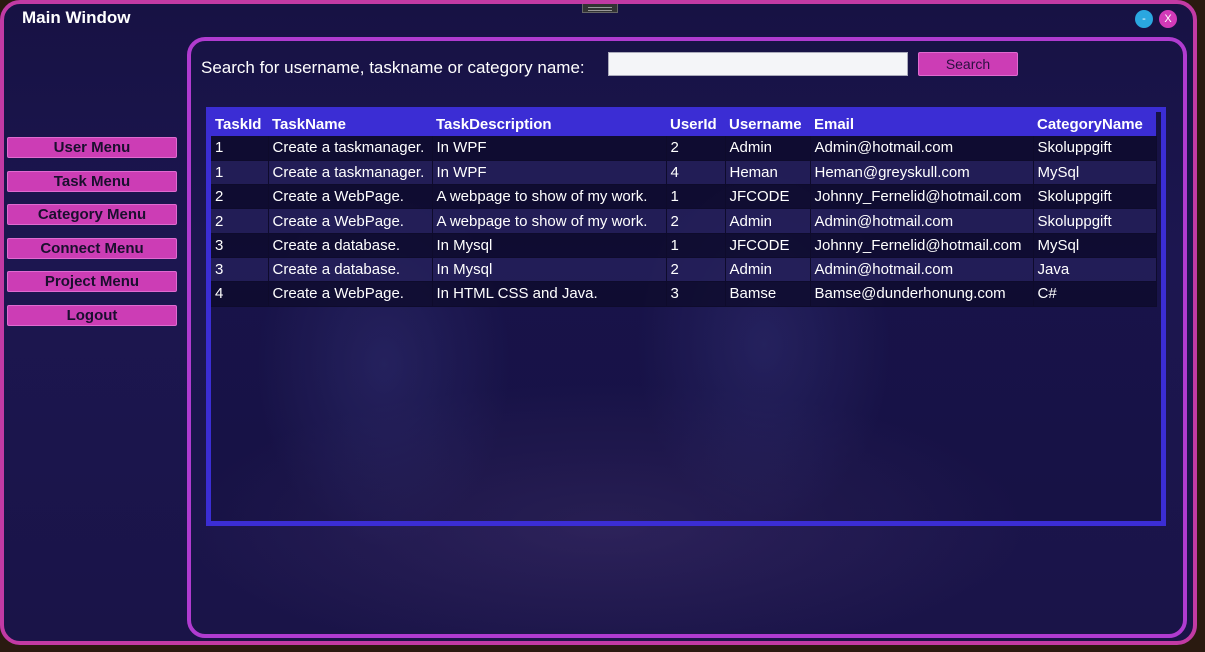  What do you see at coordinates (1095, 270) in the screenshot?
I see `cell-categoryname: Java` at bounding box center [1095, 270].